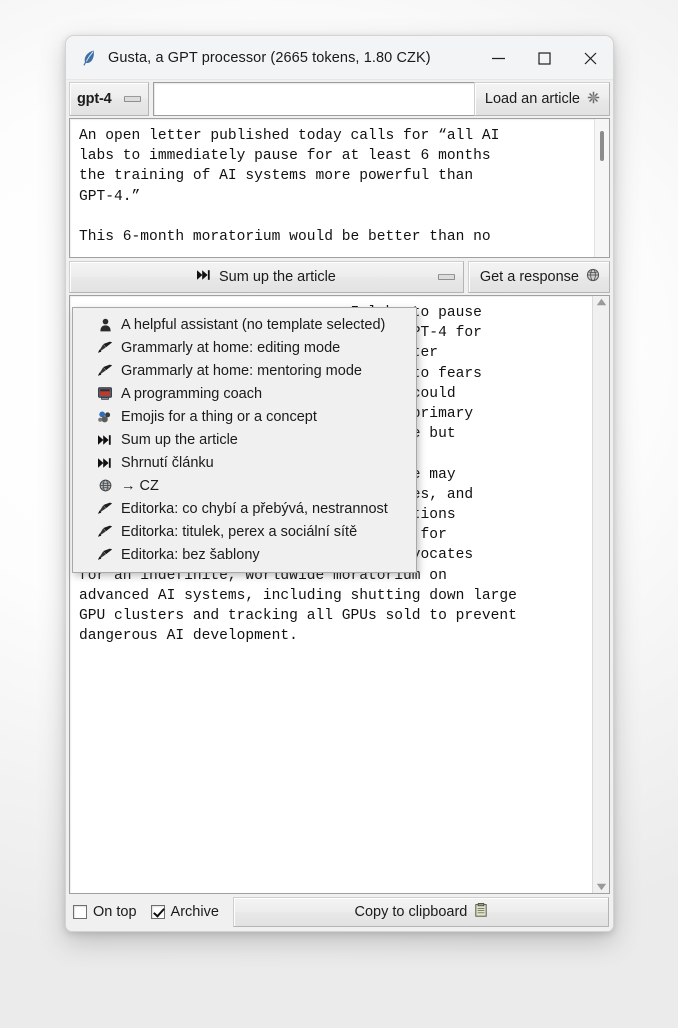  What do you see at coordinates (105, 394) in the screenshot?
I see `computer-icon` at bounding box center [105, 394].